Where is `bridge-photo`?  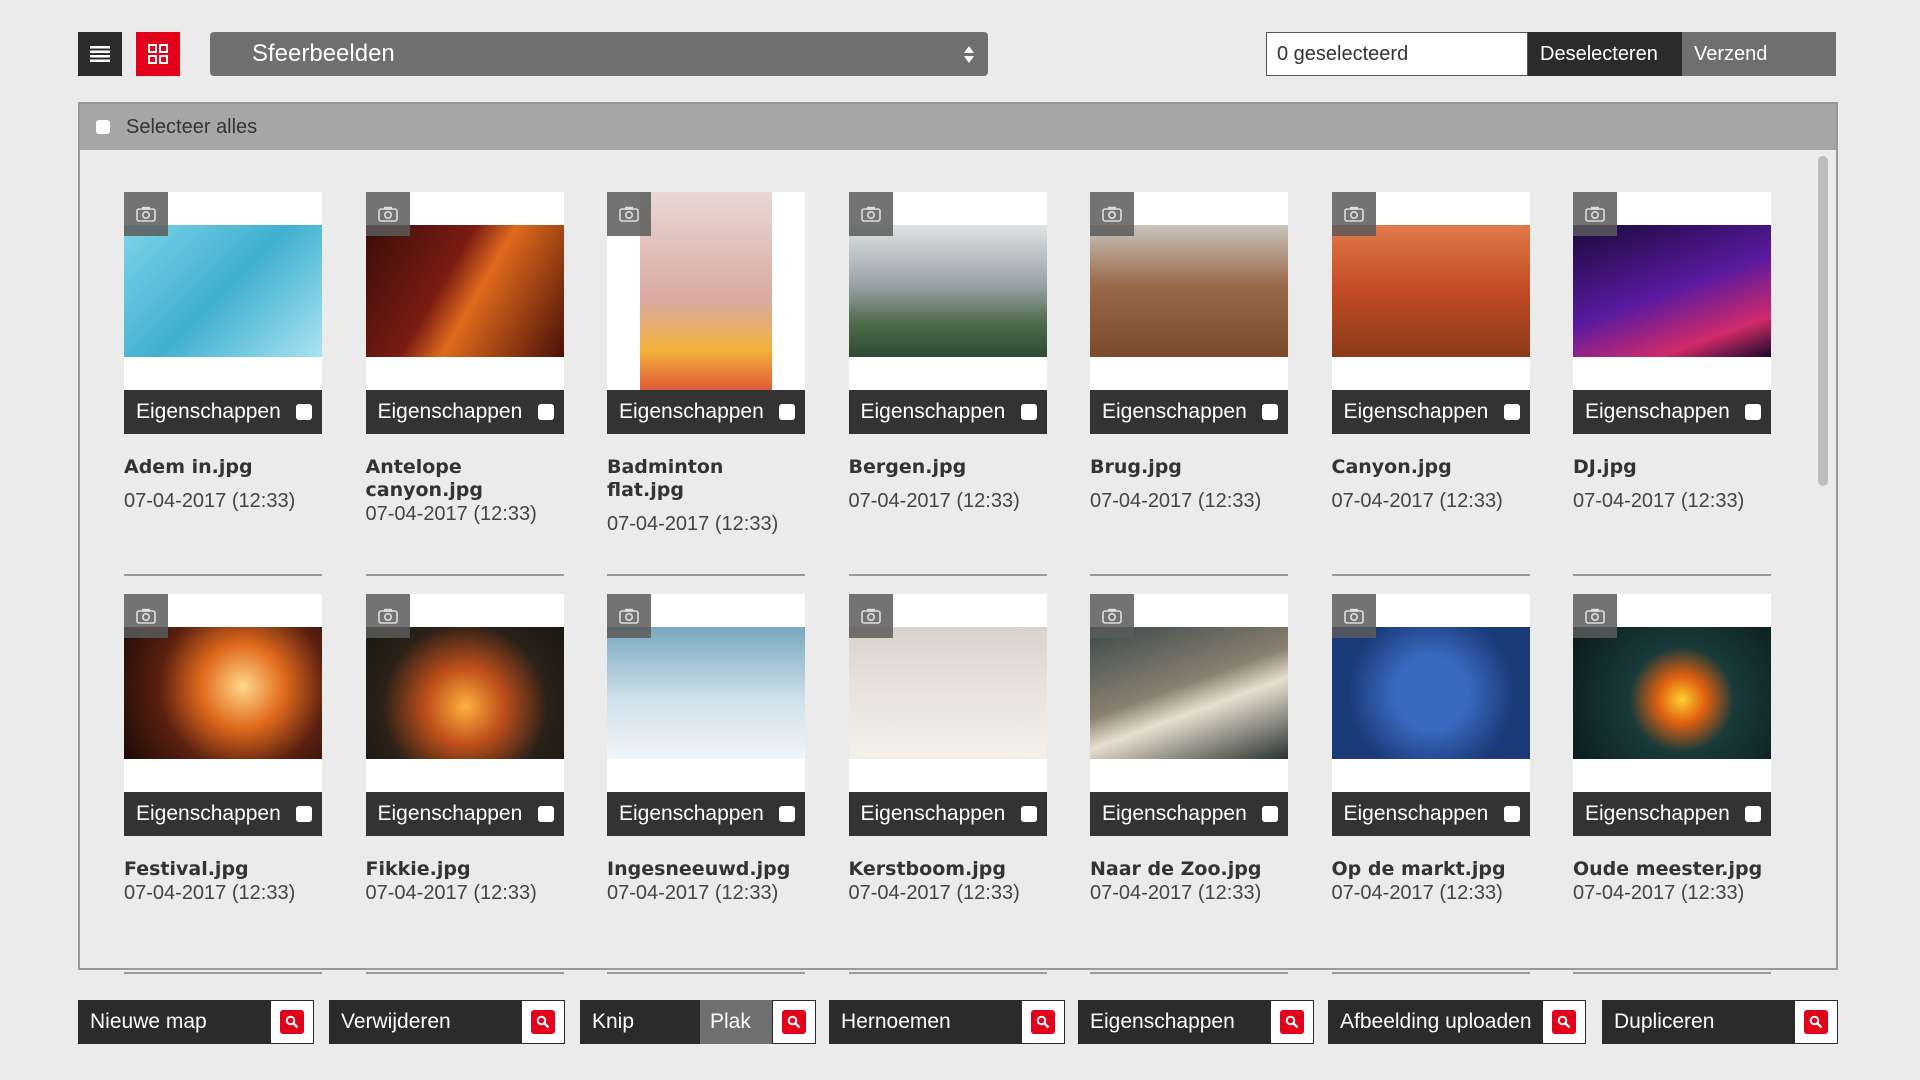 bridge-photo is located at coordinates (1189, 291).